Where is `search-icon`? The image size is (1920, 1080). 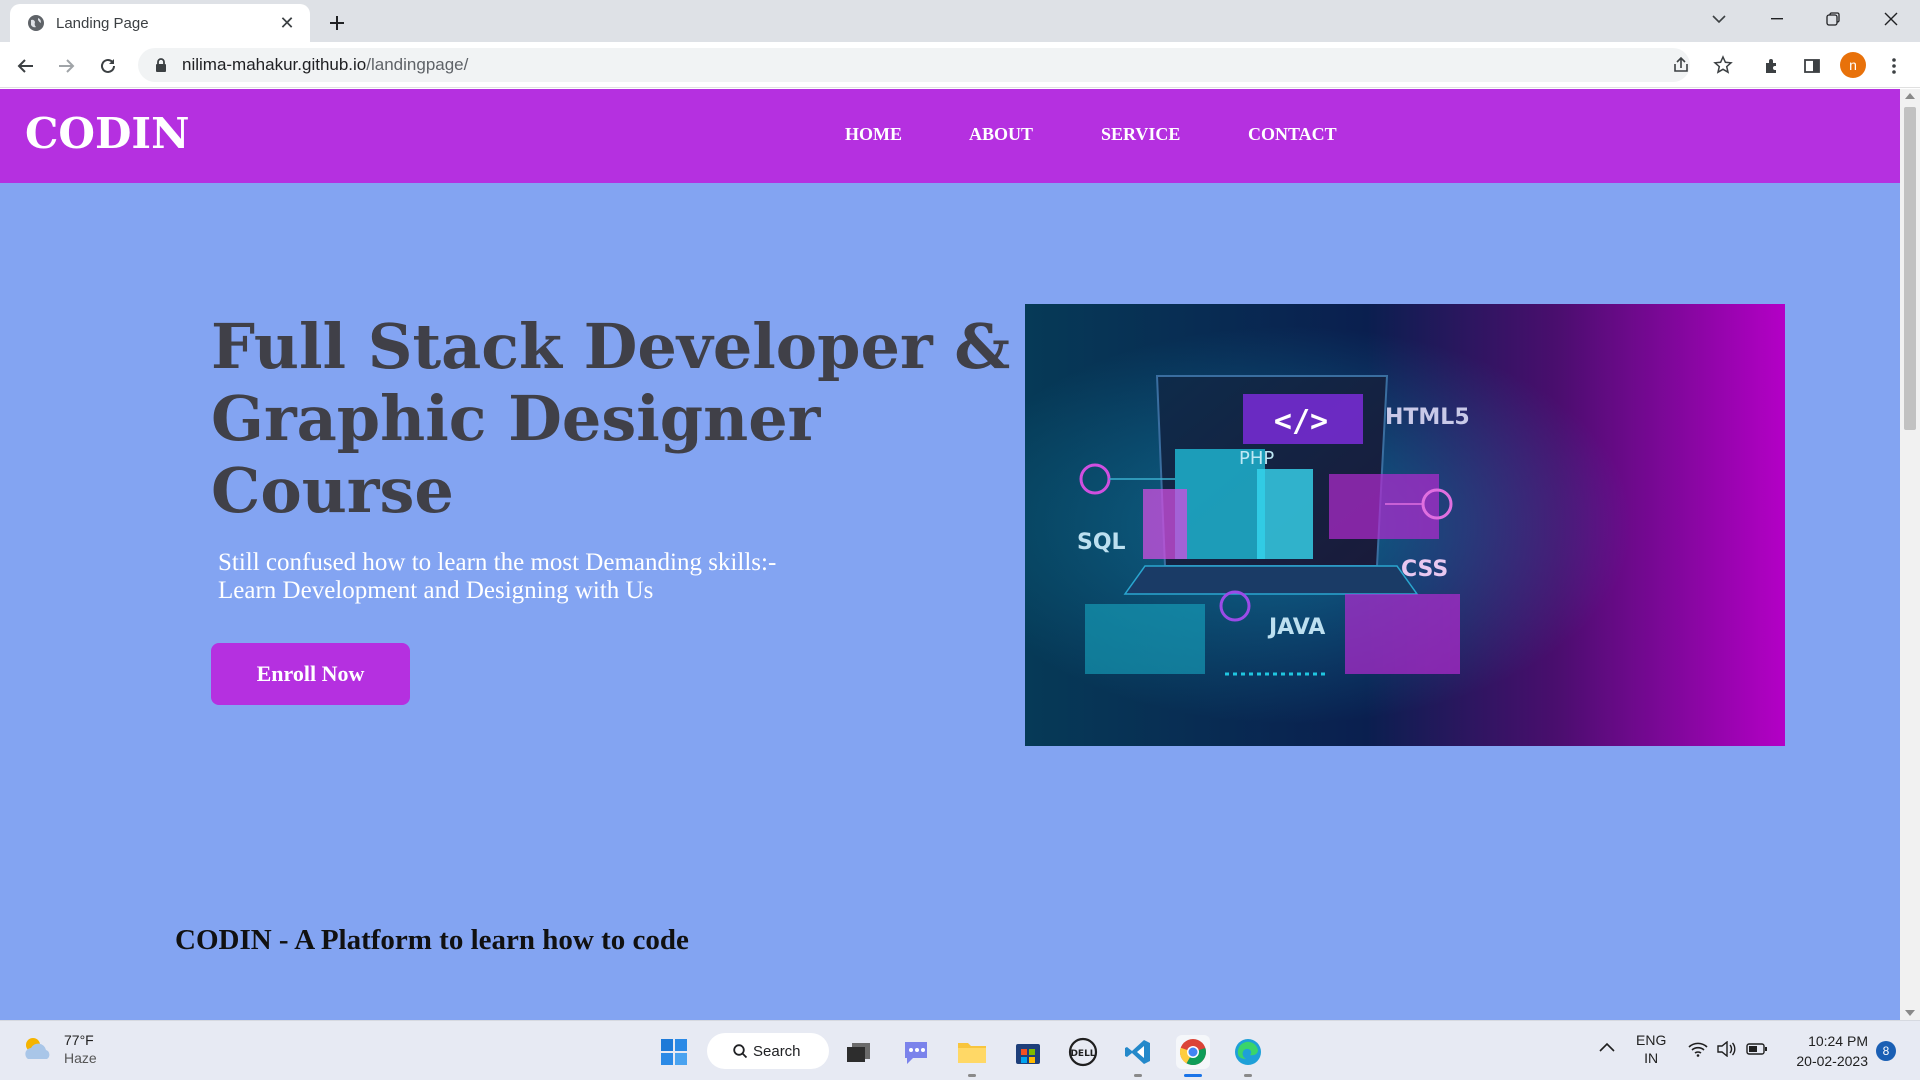
search-icon is located at coordinates (740, 1051).